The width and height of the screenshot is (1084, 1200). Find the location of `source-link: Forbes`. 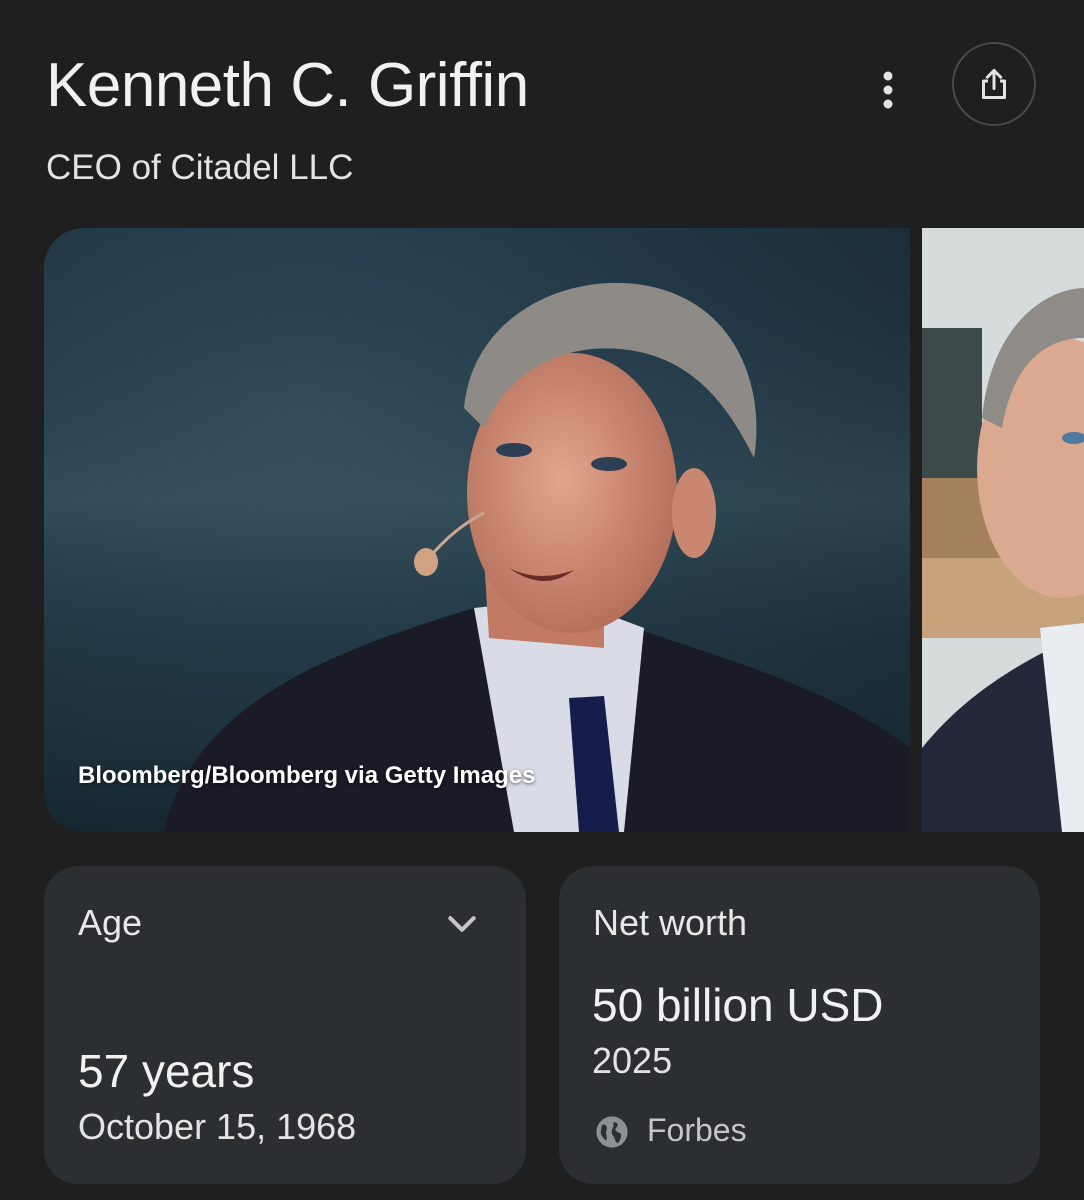

source-link: Forbes is located at coordinates (697, 1130).